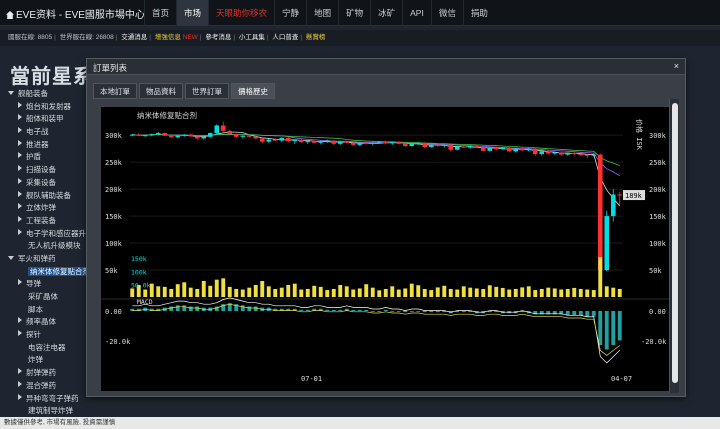  Describe the element at coordinates (46, 221) in the screenshot. I see `tree-item: 工程装备` at that location.